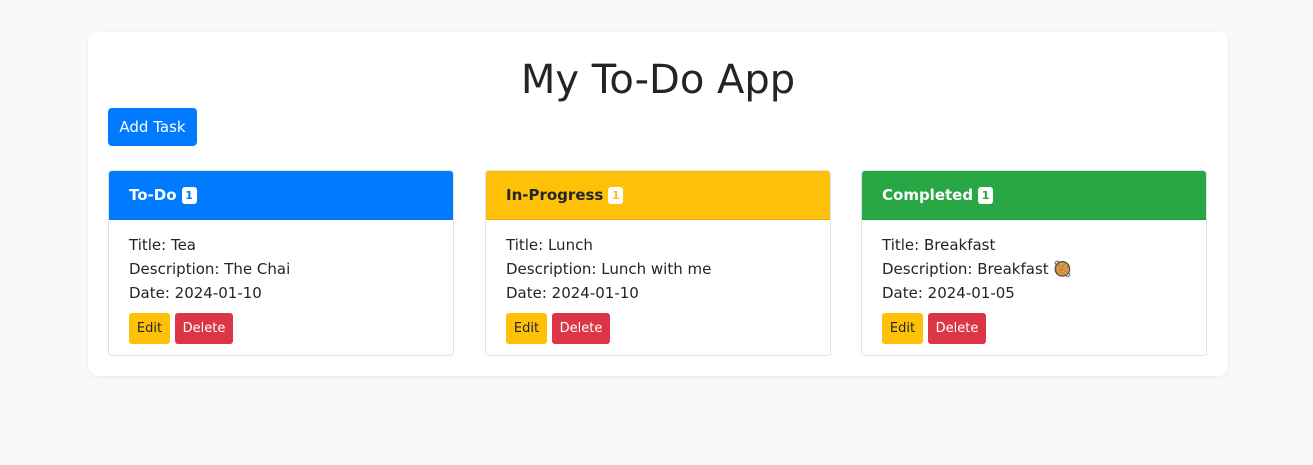  I want to click on column-title: To-Do, so click(153, 195).